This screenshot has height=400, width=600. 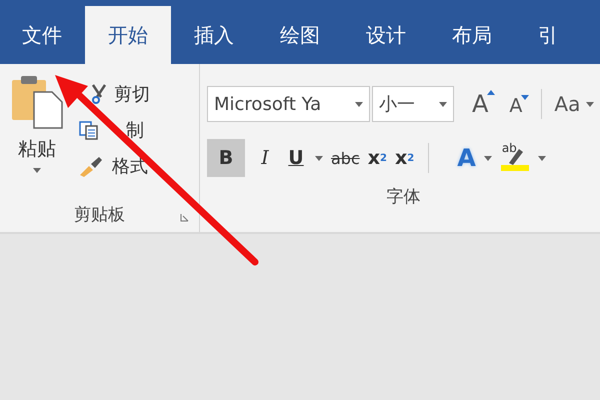 I want to click on dialog-launcher-icon, so click(x=184, y=217).